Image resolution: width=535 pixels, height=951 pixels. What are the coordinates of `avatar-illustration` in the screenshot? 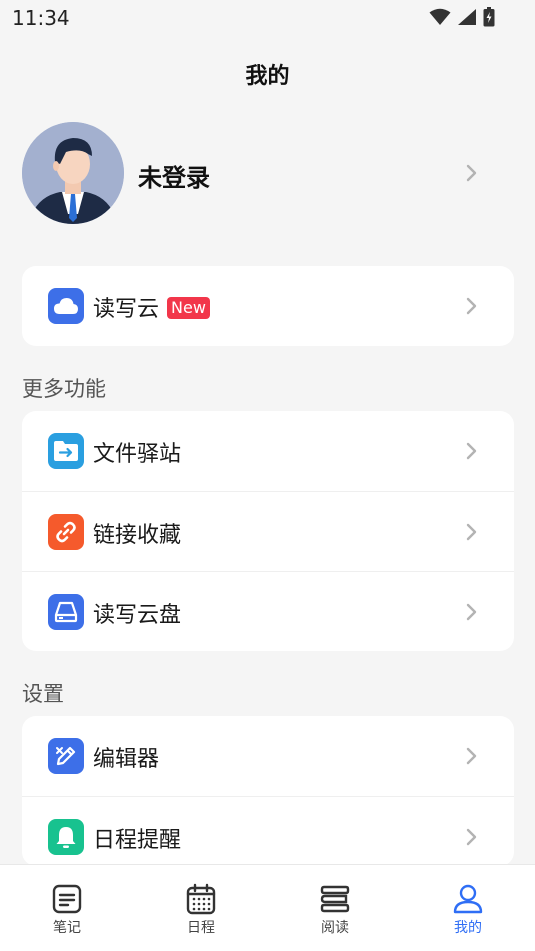 It's located at (73, 173).